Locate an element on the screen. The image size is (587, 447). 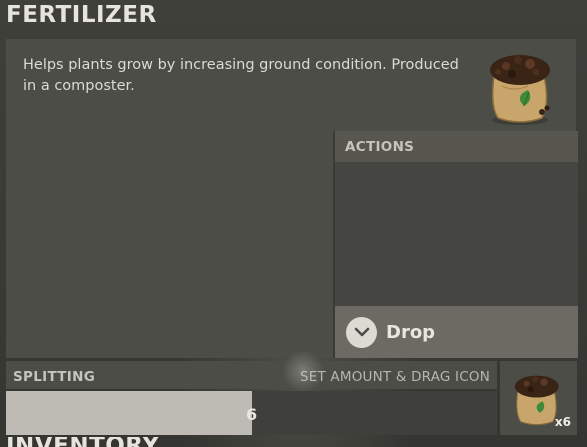
drop-label: Drop is located at coordinates (411, 332).